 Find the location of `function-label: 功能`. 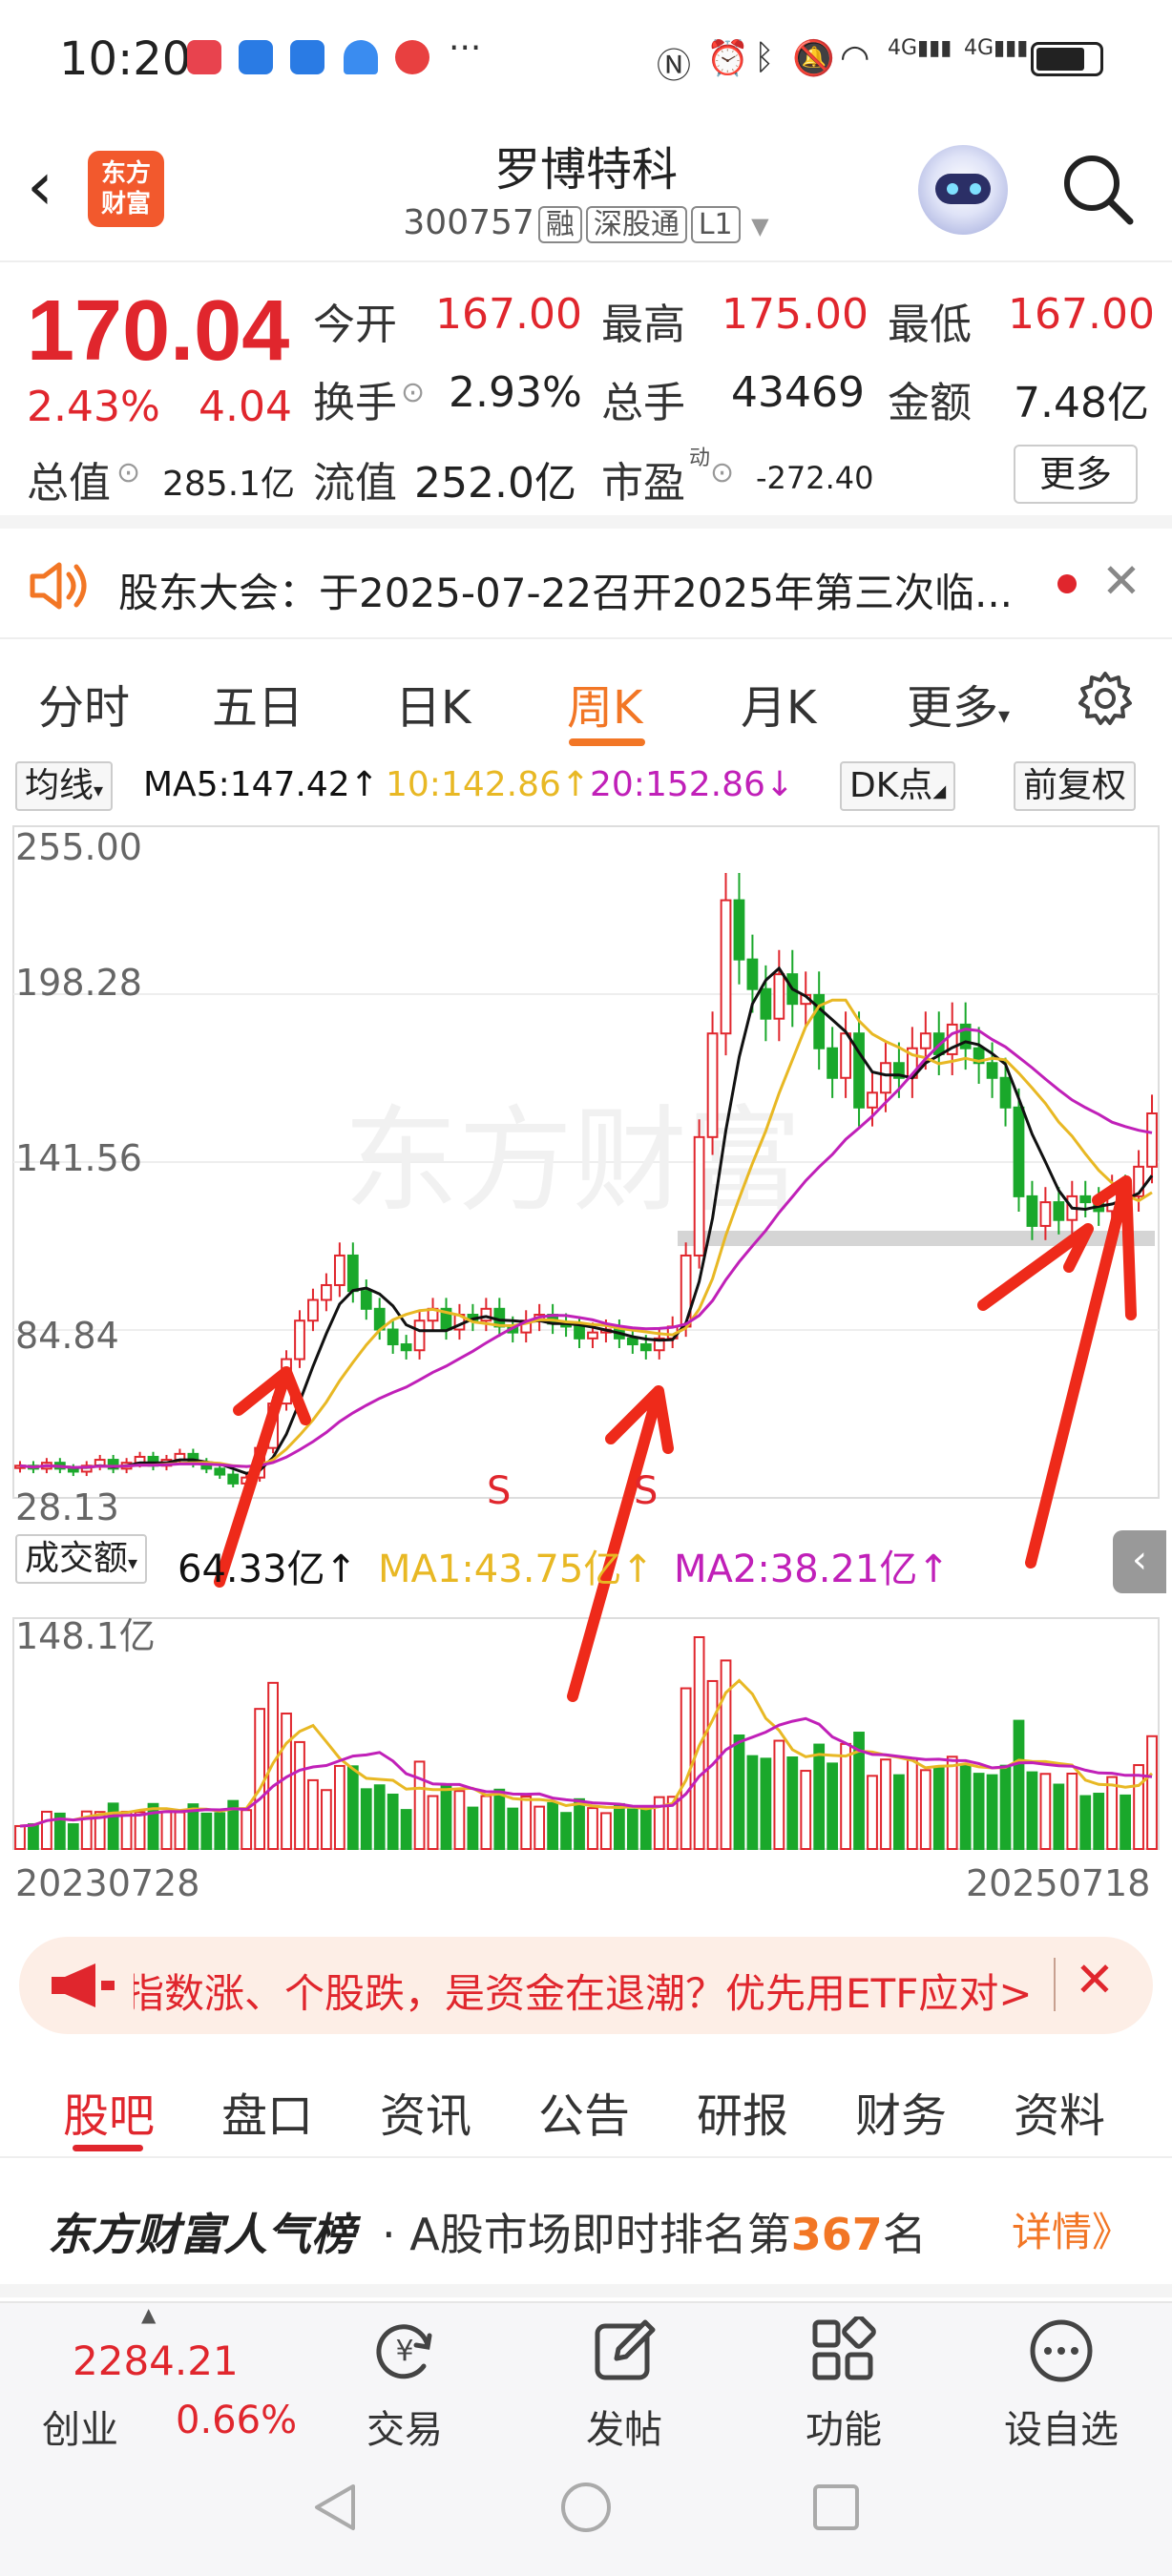

function-label: 功能 is located at coordinates (843, 2426).